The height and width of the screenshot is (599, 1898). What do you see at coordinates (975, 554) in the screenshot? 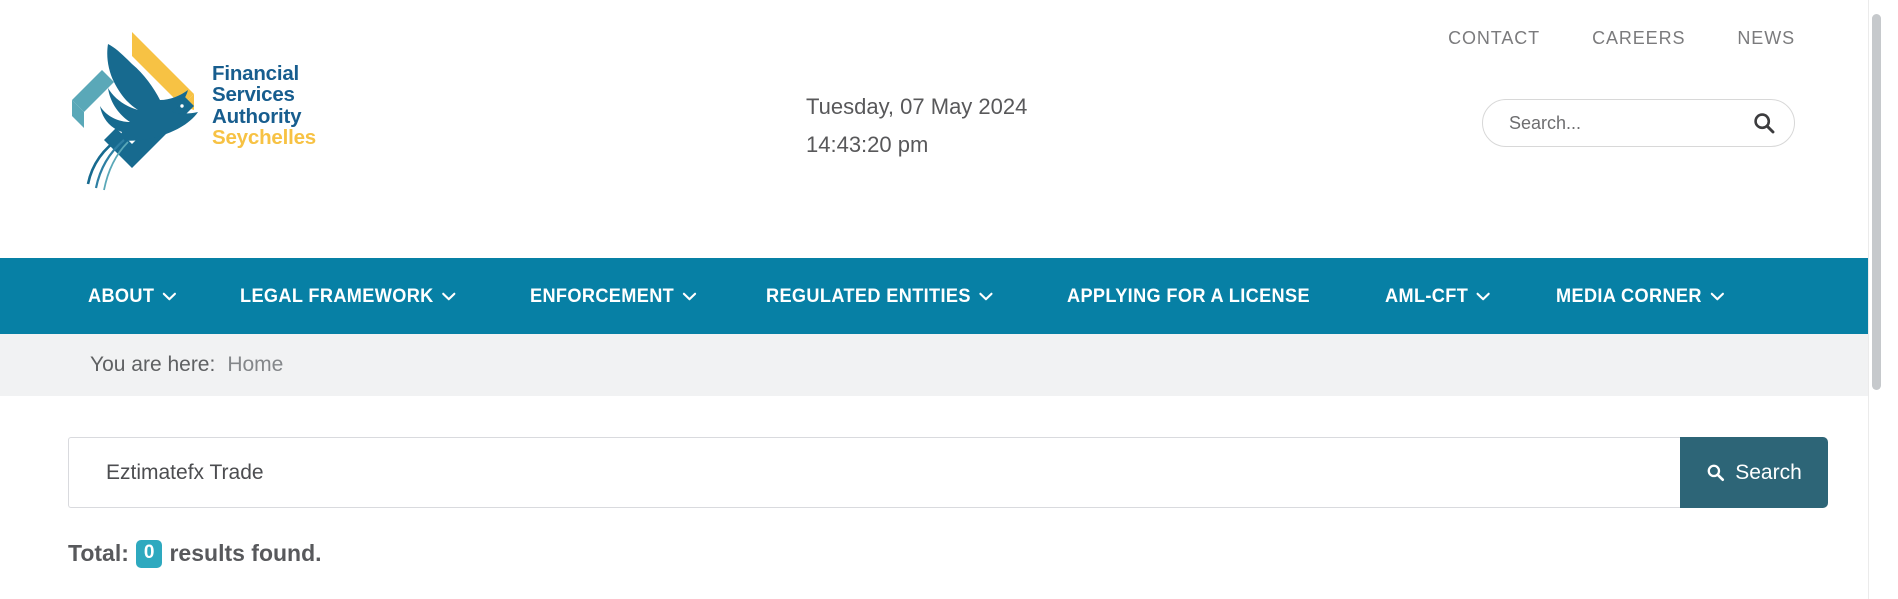
I see `results-total: Total: 0 results found.` at bounding box center [975, 554].